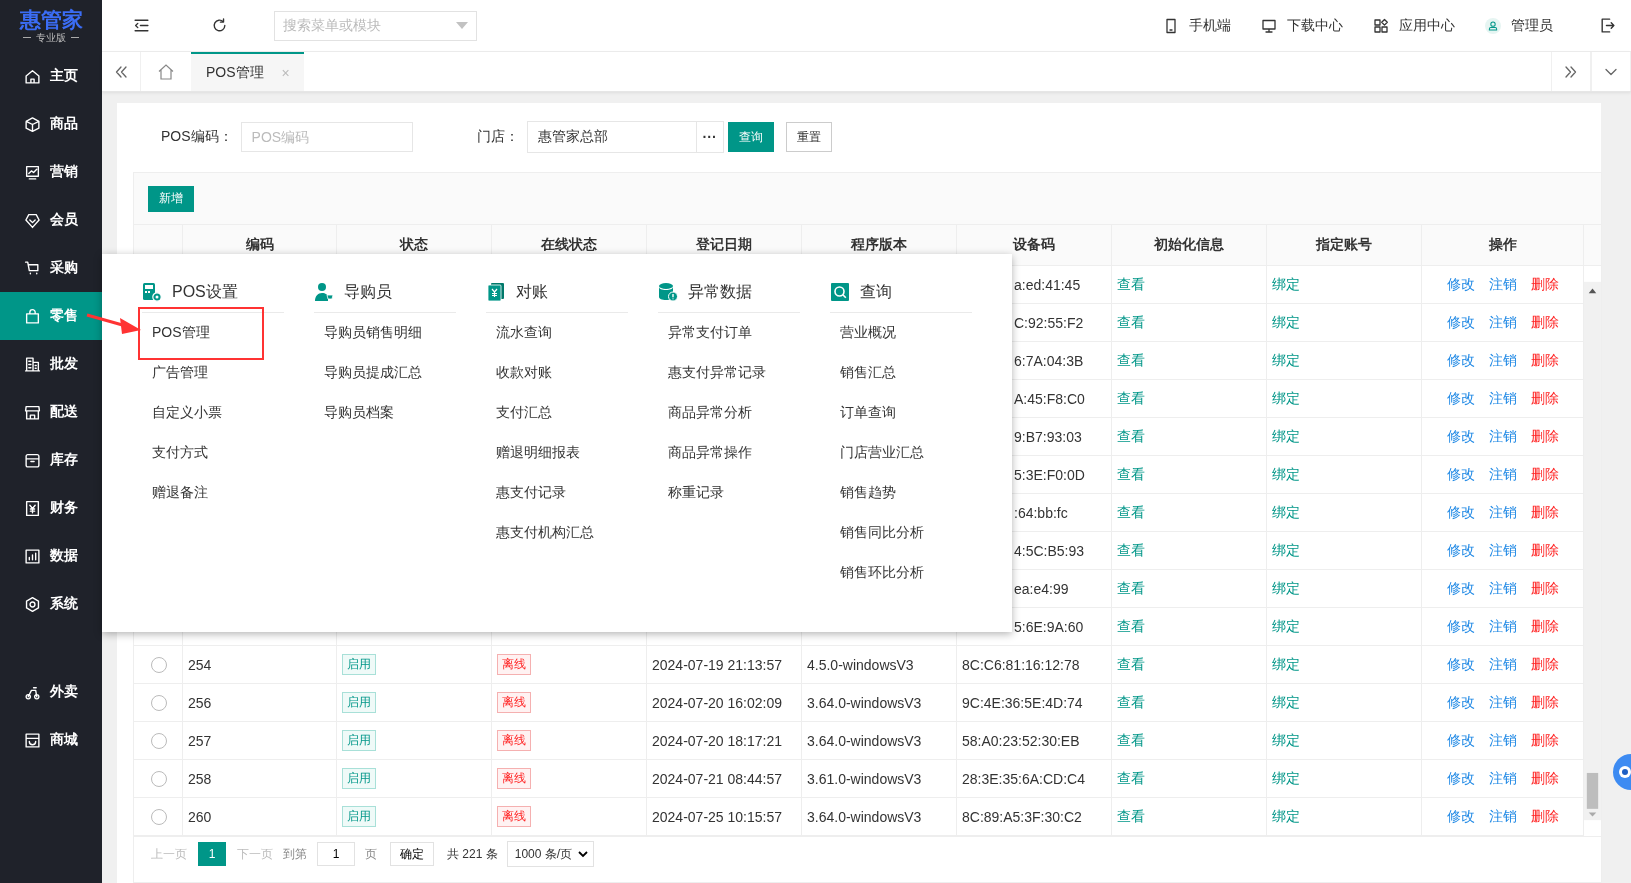 This screenshot has width=1631, height=883. Describe the element at coordinates (51, 76) in the screenshot. I see `sidebar-item: 主页` at that location.